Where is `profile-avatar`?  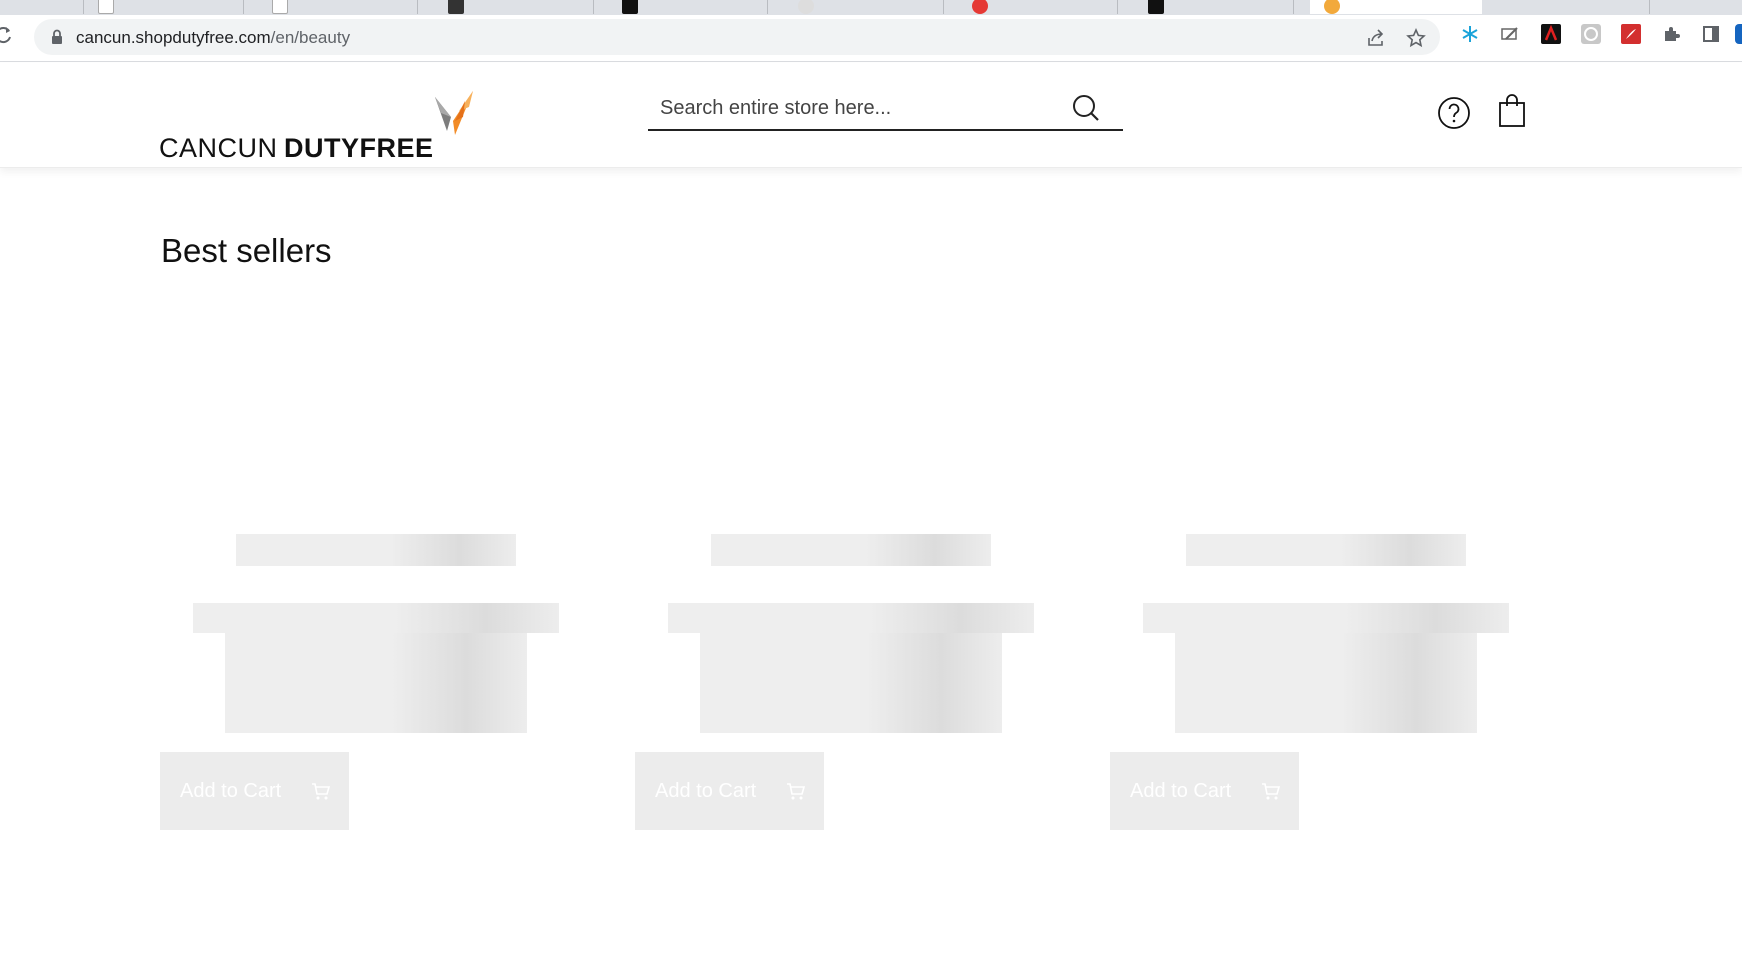
profile-avatar is located at coordinates (1737, 34).